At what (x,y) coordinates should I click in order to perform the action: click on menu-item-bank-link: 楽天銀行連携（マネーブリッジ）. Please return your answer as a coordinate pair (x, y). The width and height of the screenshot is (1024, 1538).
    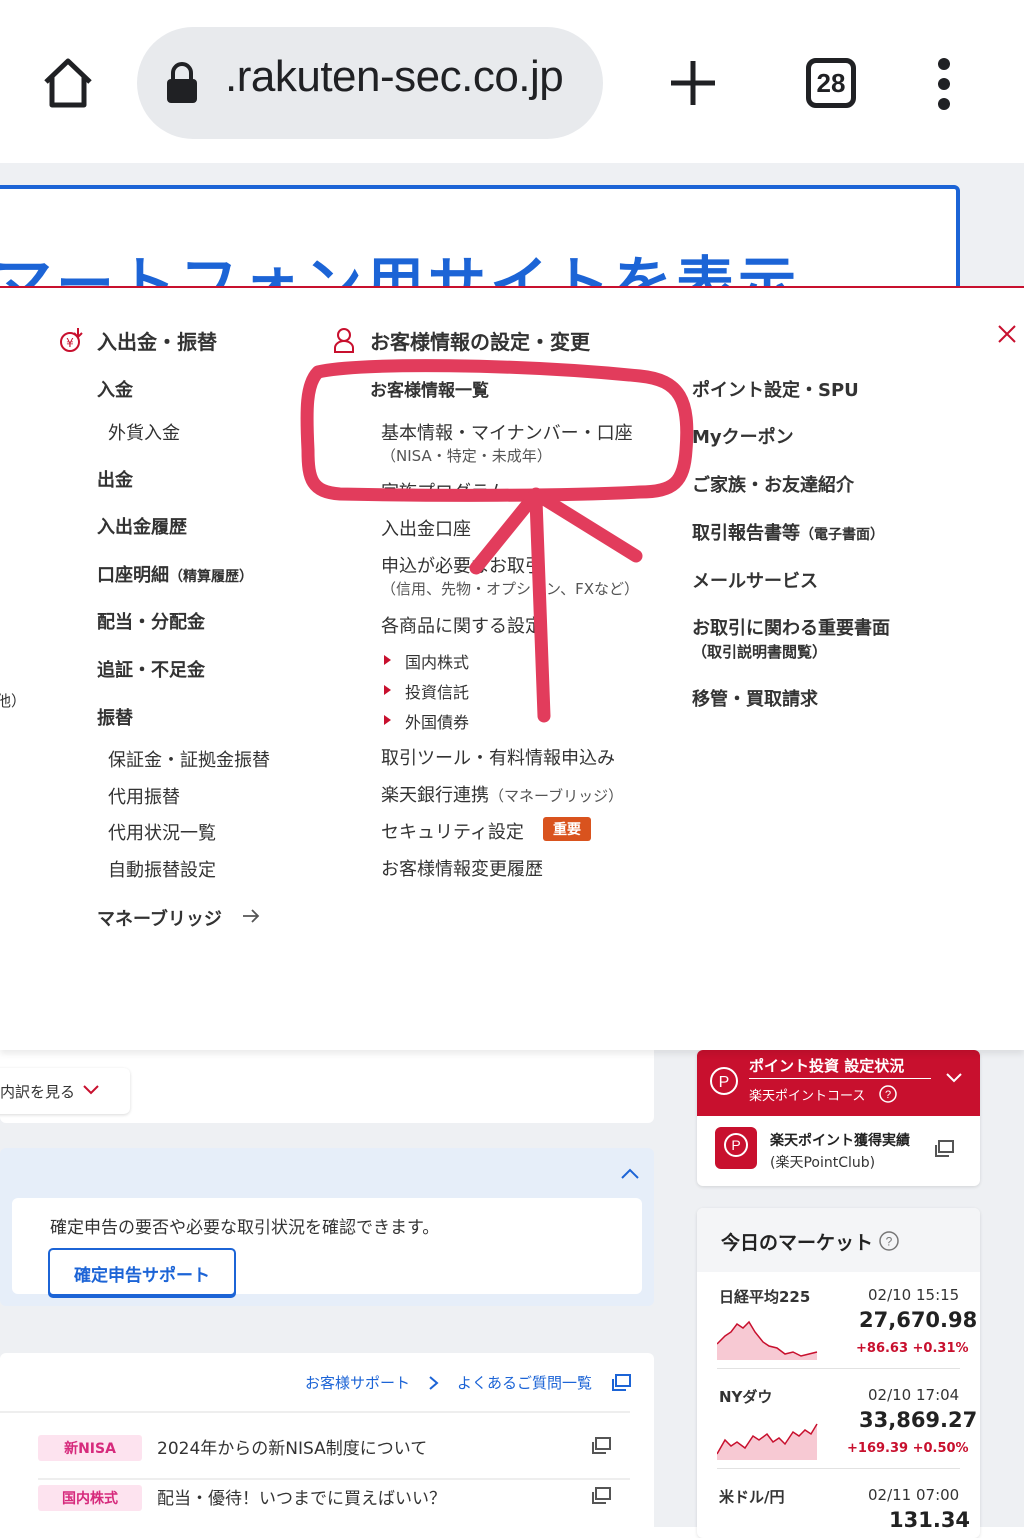
    Looking at the image, I should click on (502, 794).